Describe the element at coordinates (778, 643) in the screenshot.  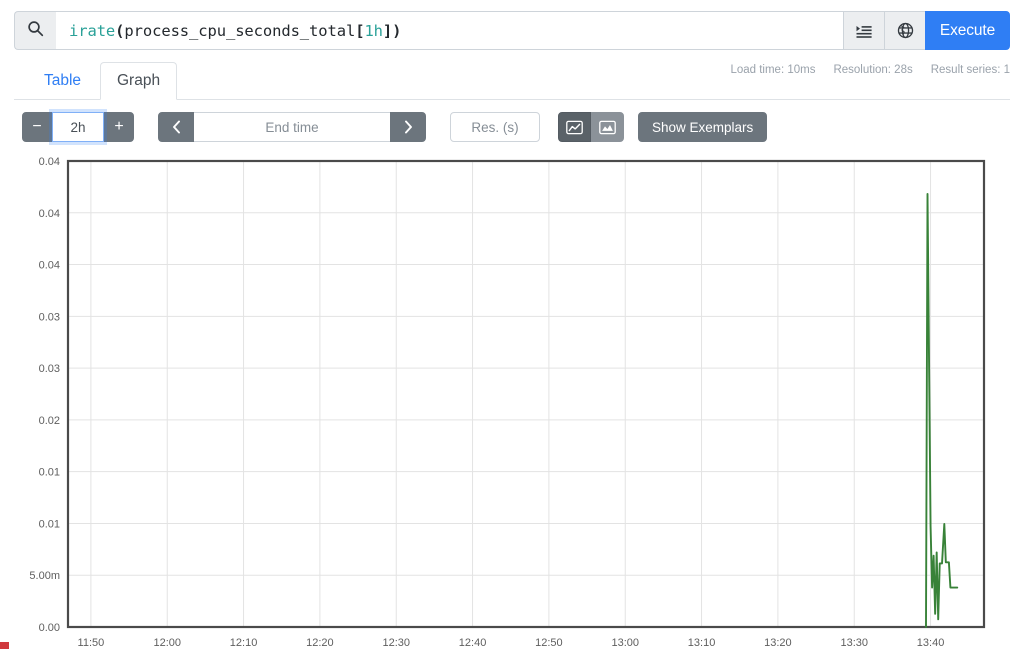
I see `xtick-label: 13:20` at that location.